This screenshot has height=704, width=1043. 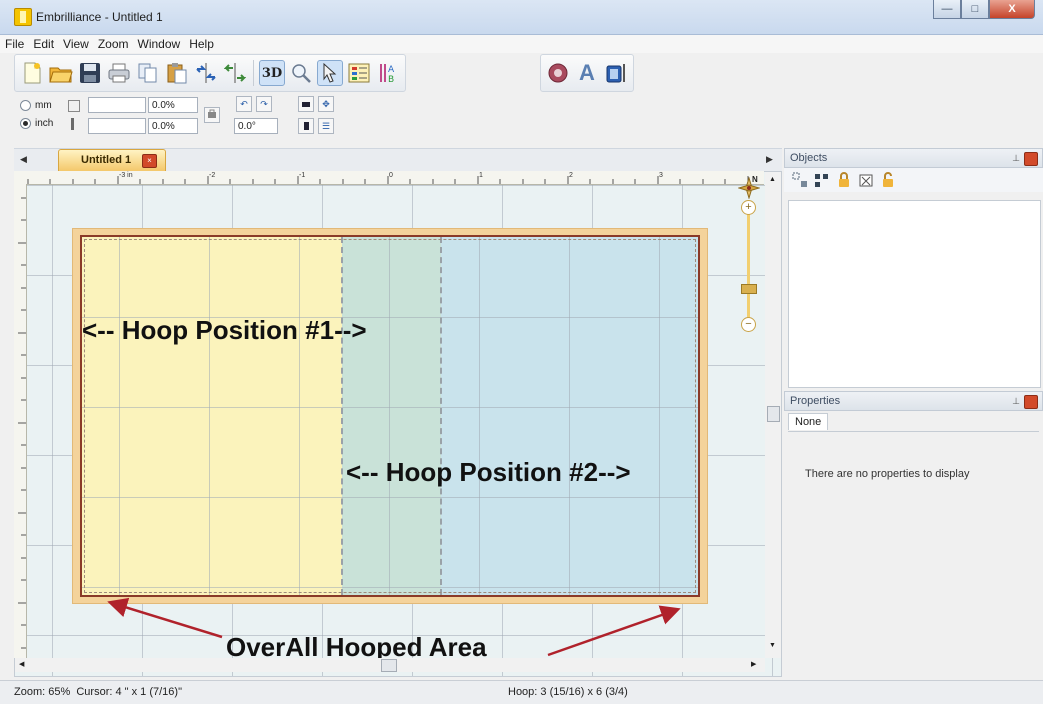 I want to click on hoop-icon, so click(x=616, y=73).